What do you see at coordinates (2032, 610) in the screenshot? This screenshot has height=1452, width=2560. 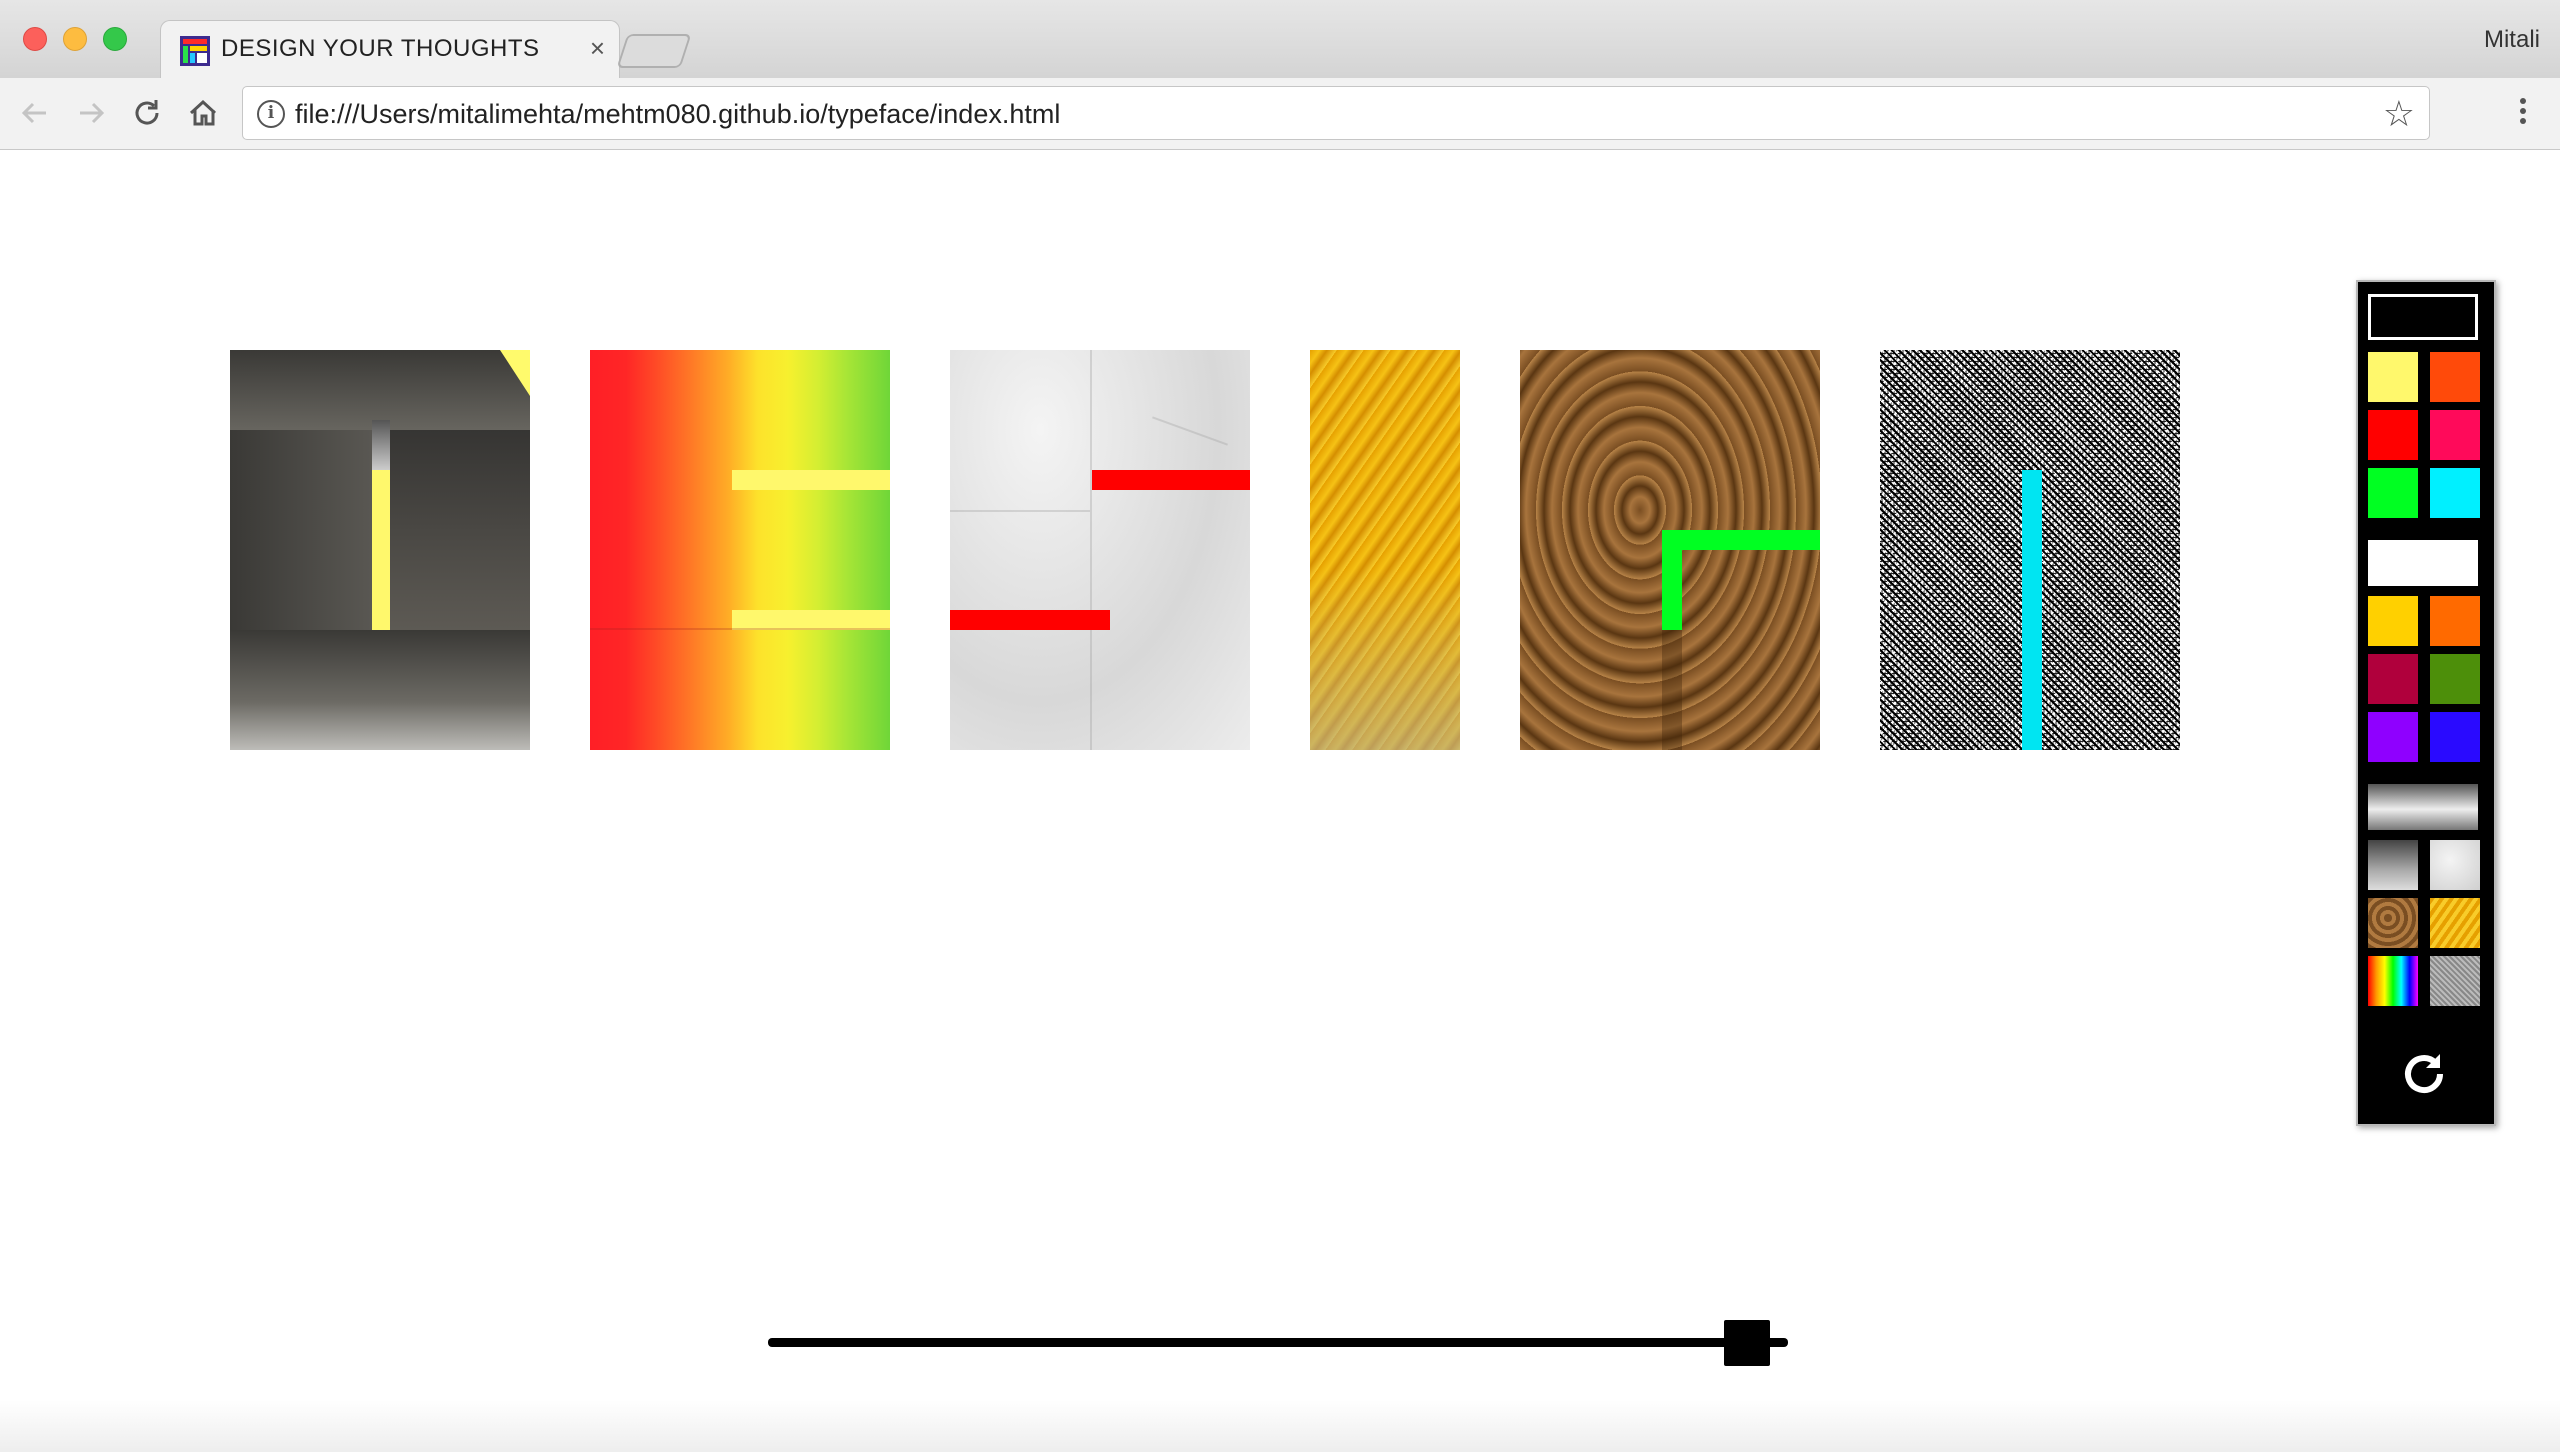 I see `letter-6-stroke` at bounding box center [2032, 610].